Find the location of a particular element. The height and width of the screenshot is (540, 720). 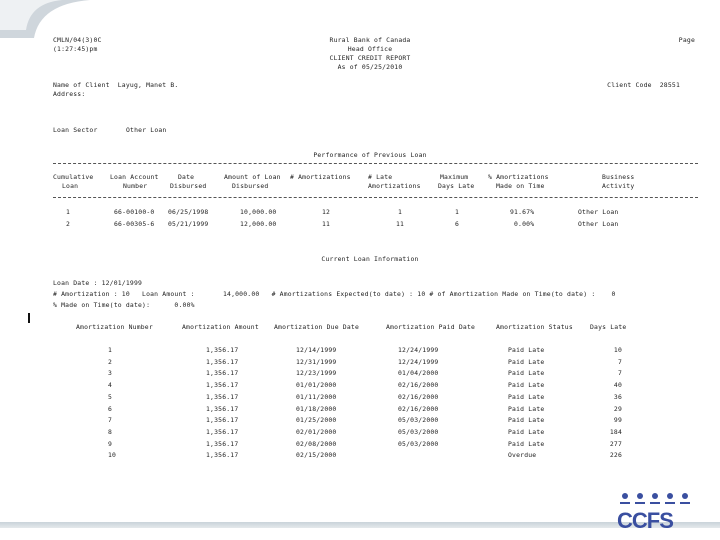

client-name-line: Name of Client Layug, Manet B. is located at coordinates (116, 85).